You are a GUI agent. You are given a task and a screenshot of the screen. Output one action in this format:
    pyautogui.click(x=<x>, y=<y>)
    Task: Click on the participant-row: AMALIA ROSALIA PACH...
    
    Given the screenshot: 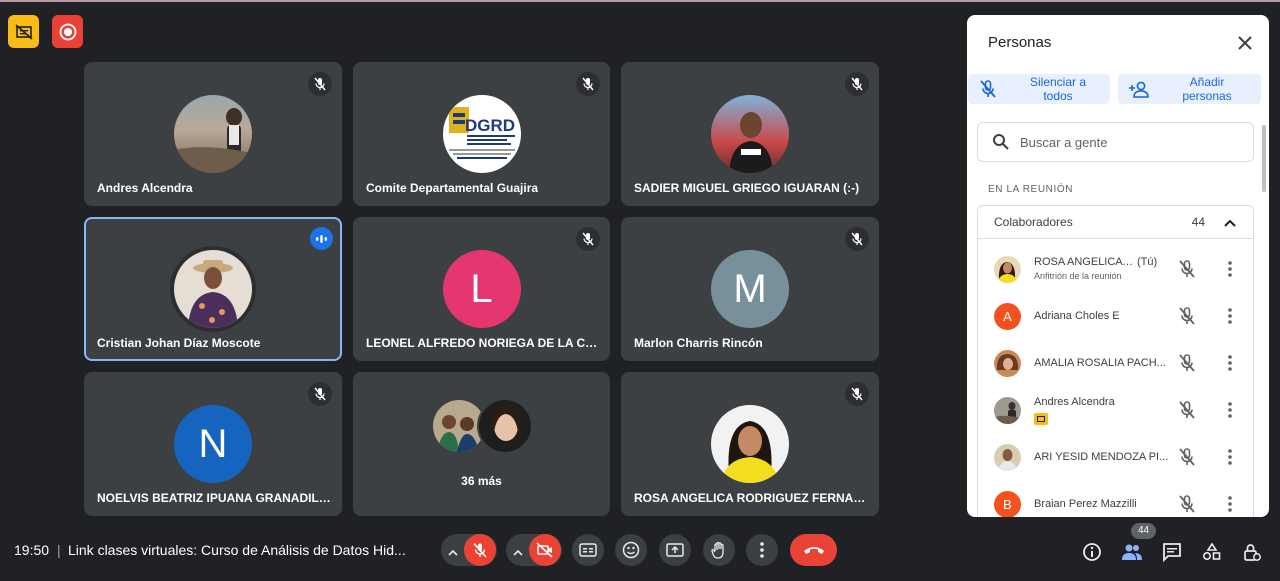 What is the action you would take?
    pyautogui.click(x=1116, y=363)
    